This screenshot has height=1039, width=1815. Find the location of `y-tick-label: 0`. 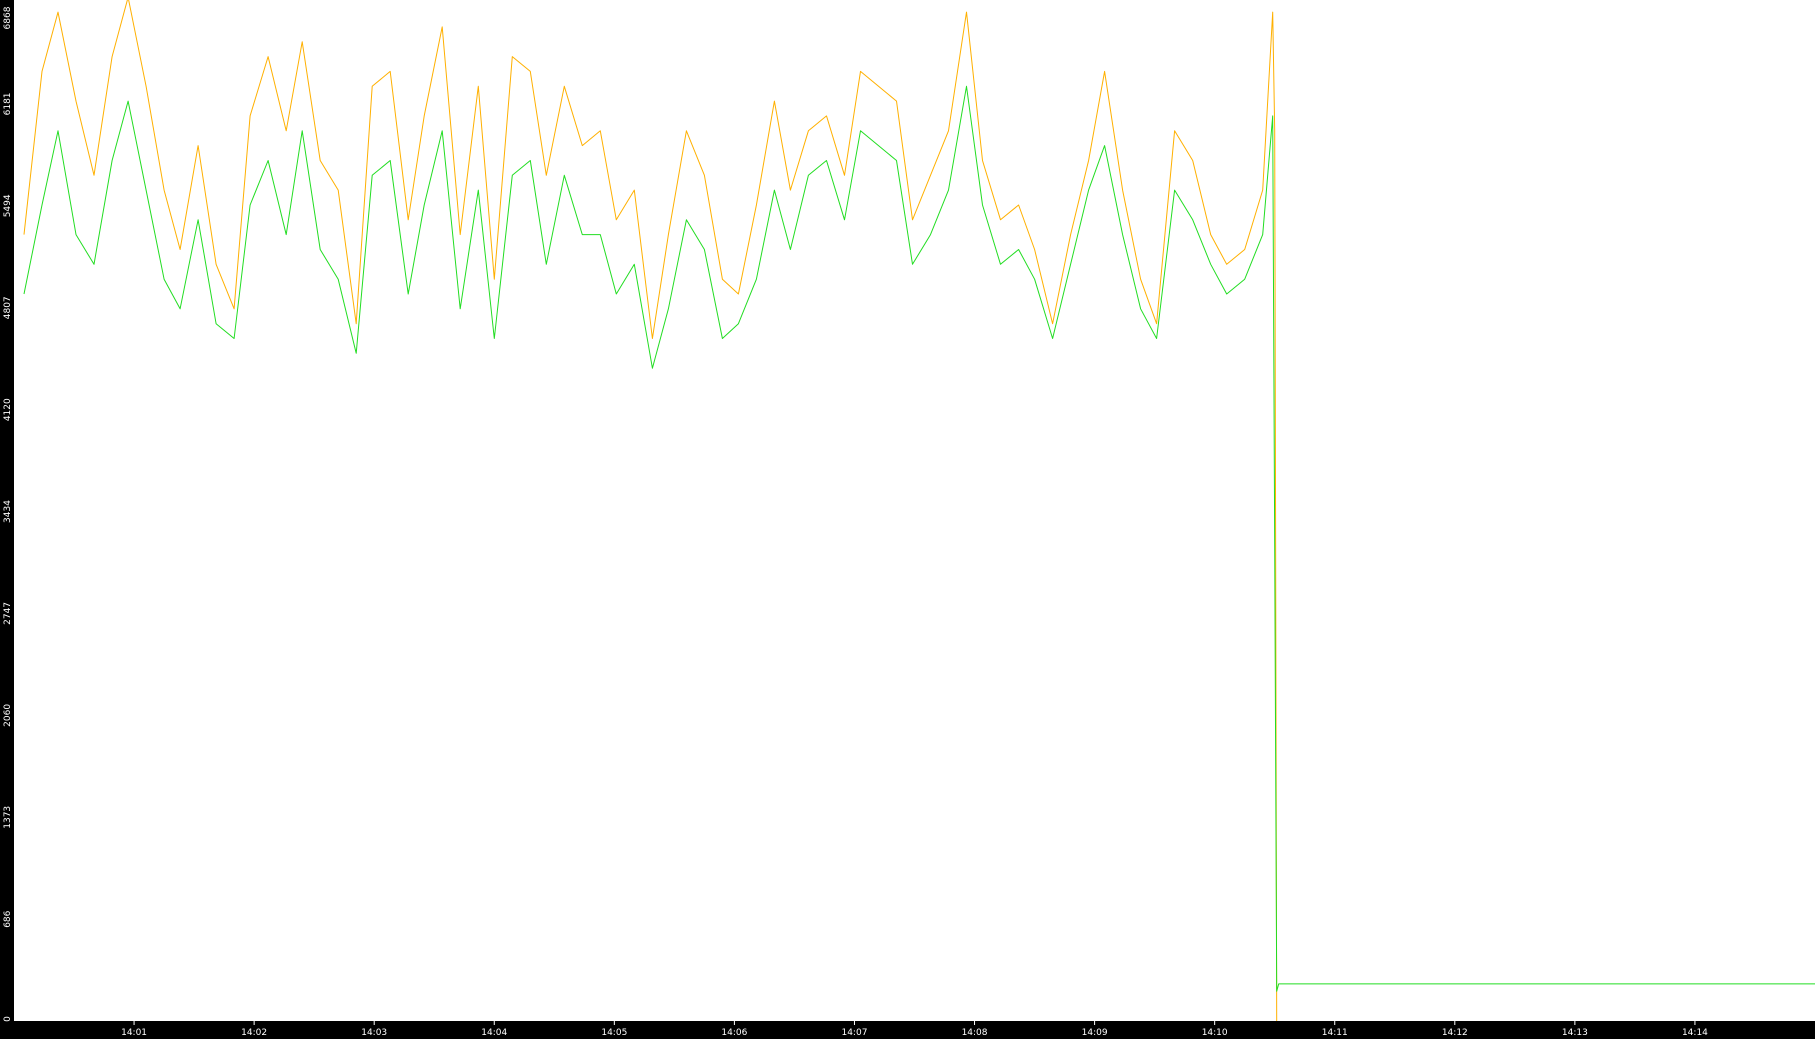

y-tick-label: 0 is located at coordinates (8, 1019).